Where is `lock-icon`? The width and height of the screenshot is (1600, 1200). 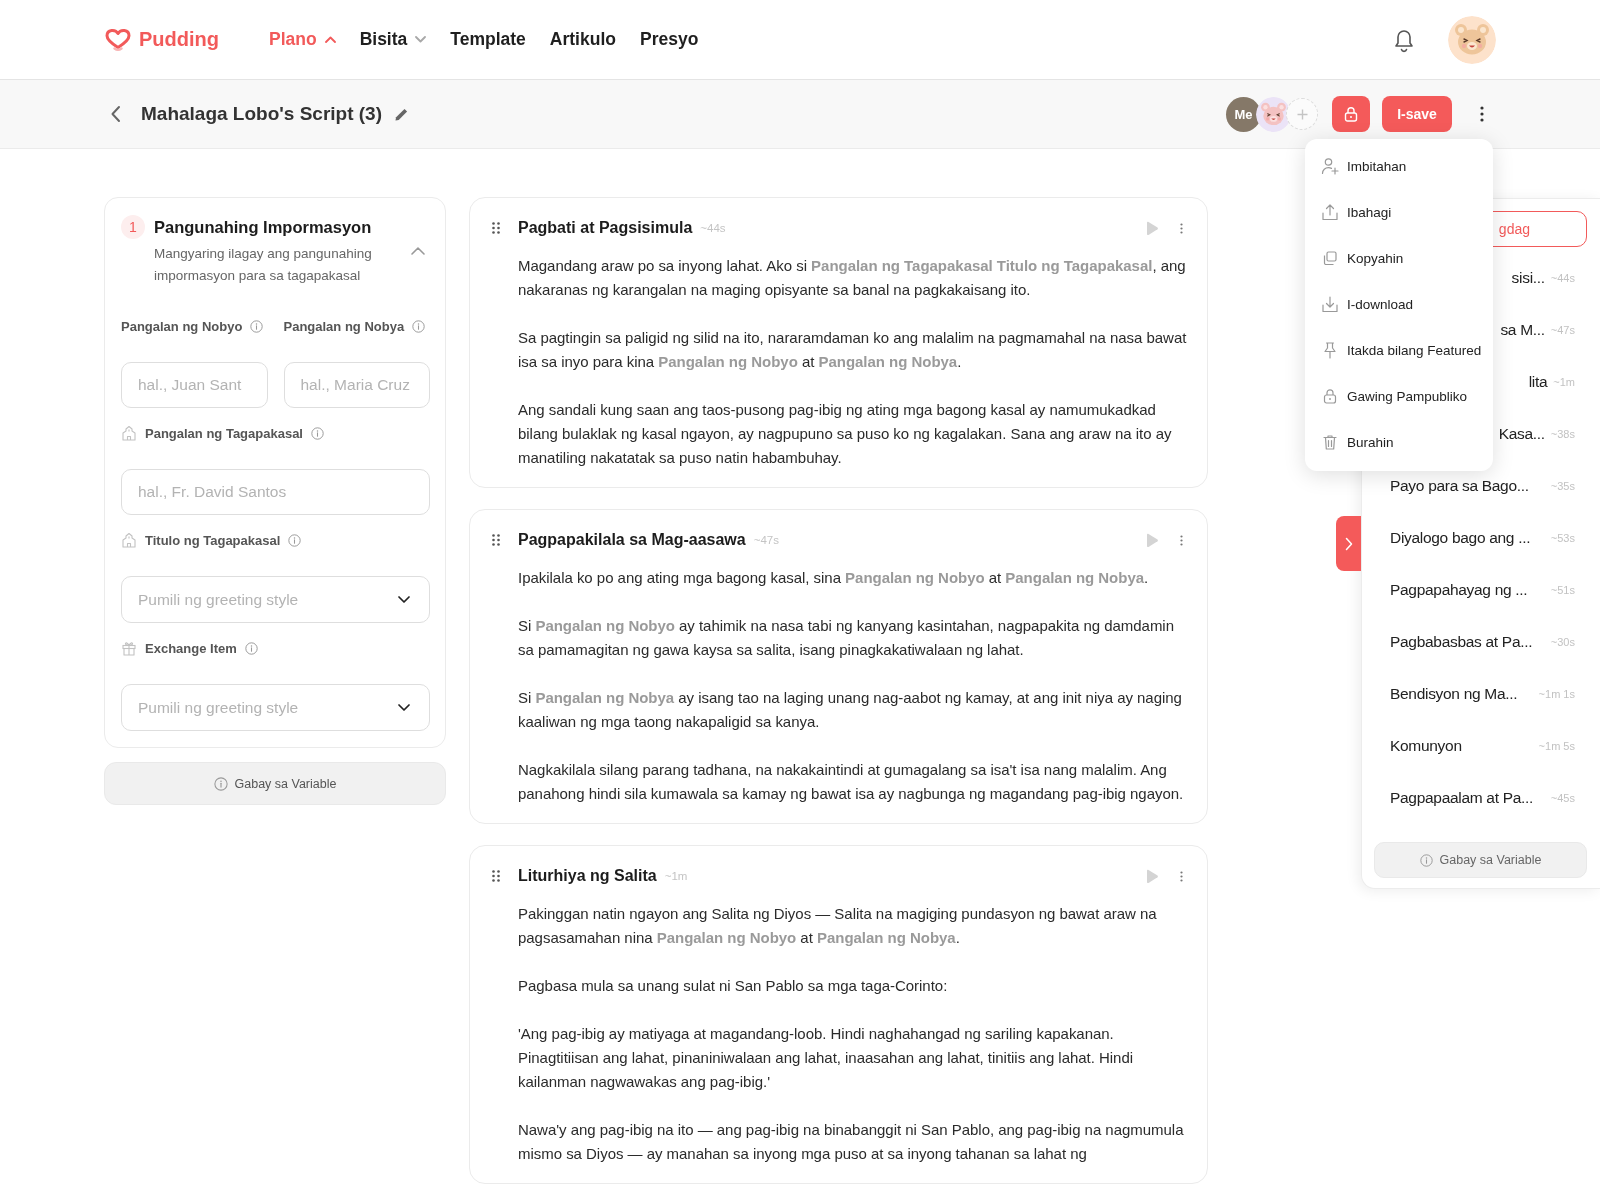 lock-icon is located at coordinates (1330, 396).